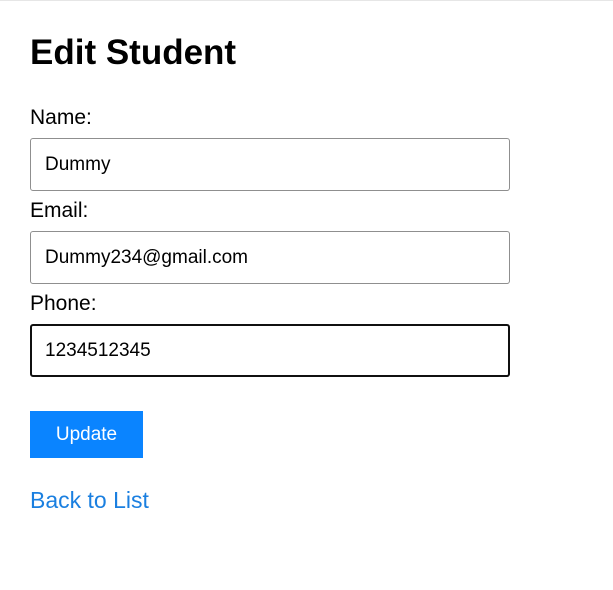 Image resolution: width=613 pixels, height=590 pixels. Describe the element at coordinates (306, 0) in the screenshot. I see `top-divider` at that location.